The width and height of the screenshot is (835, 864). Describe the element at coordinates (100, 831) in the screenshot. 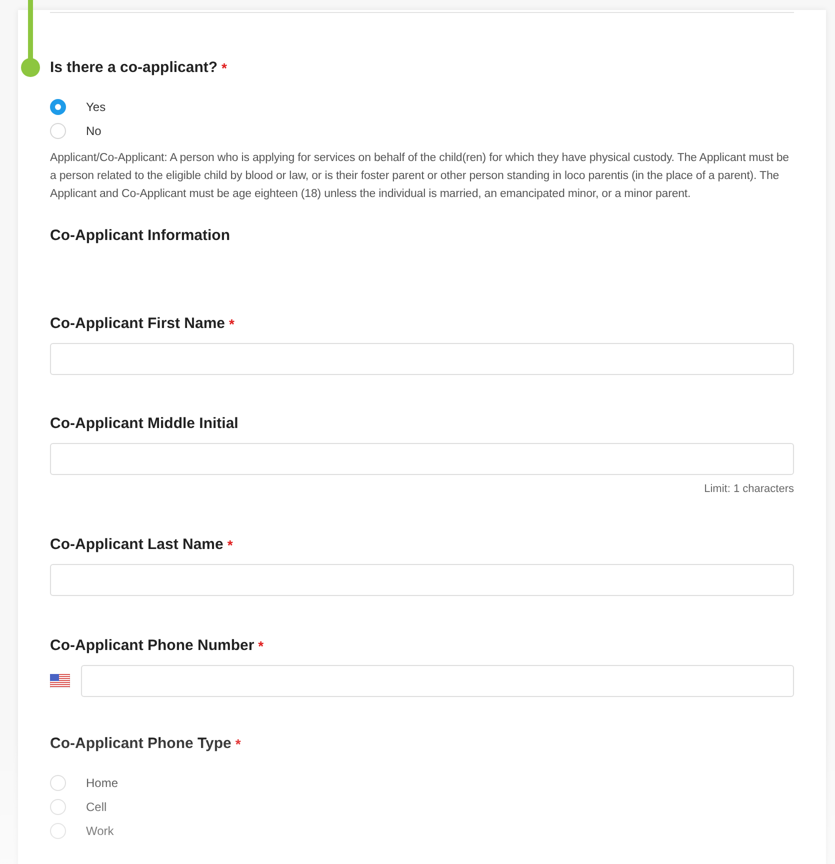

I see `option-label: Work` at that location.